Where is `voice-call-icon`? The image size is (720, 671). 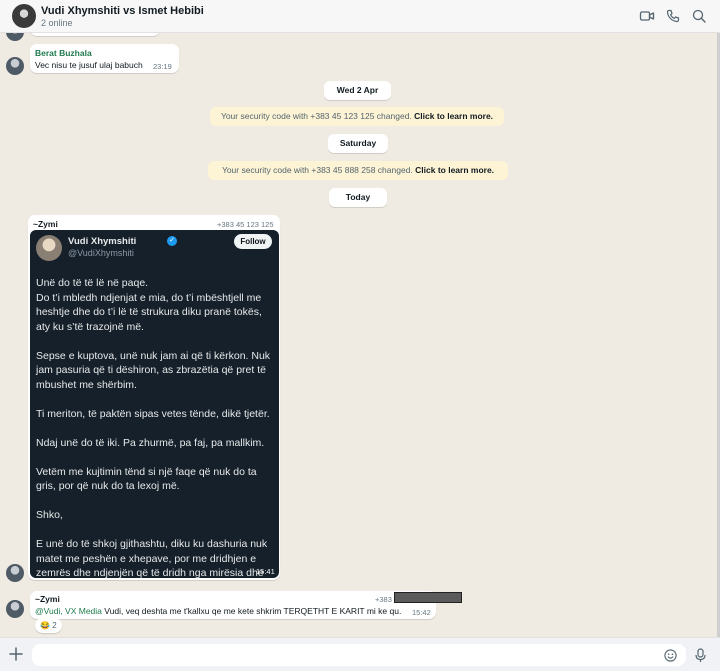
voice-call-icon is located at coordinates (673, 16).